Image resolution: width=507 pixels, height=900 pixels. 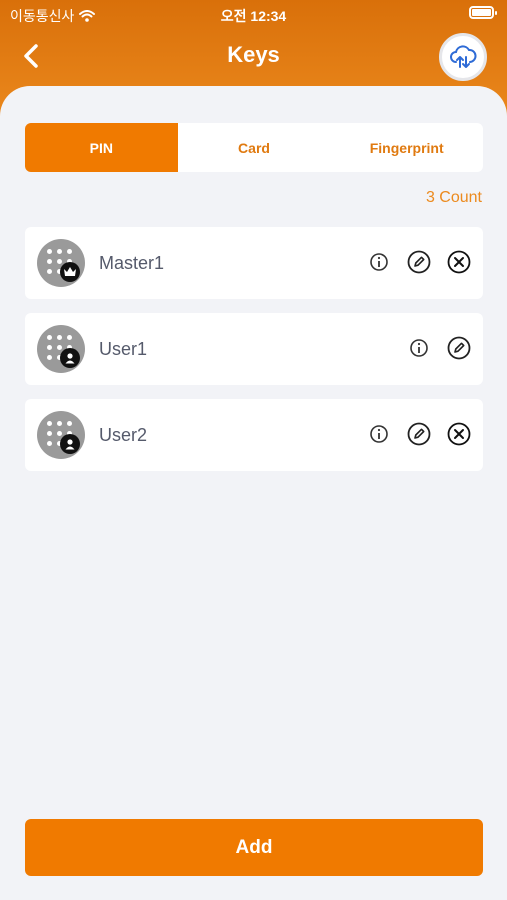 I want to click on status-bar: 이동통신사 오전 12:34, so click(x=253, y=14).